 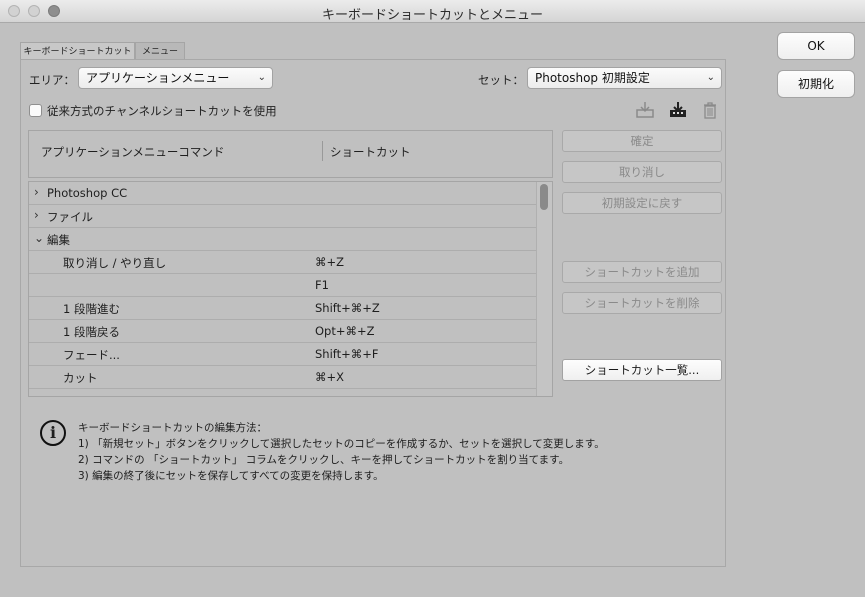 I want to click on save-set-icon, so click(x=645, y=110).